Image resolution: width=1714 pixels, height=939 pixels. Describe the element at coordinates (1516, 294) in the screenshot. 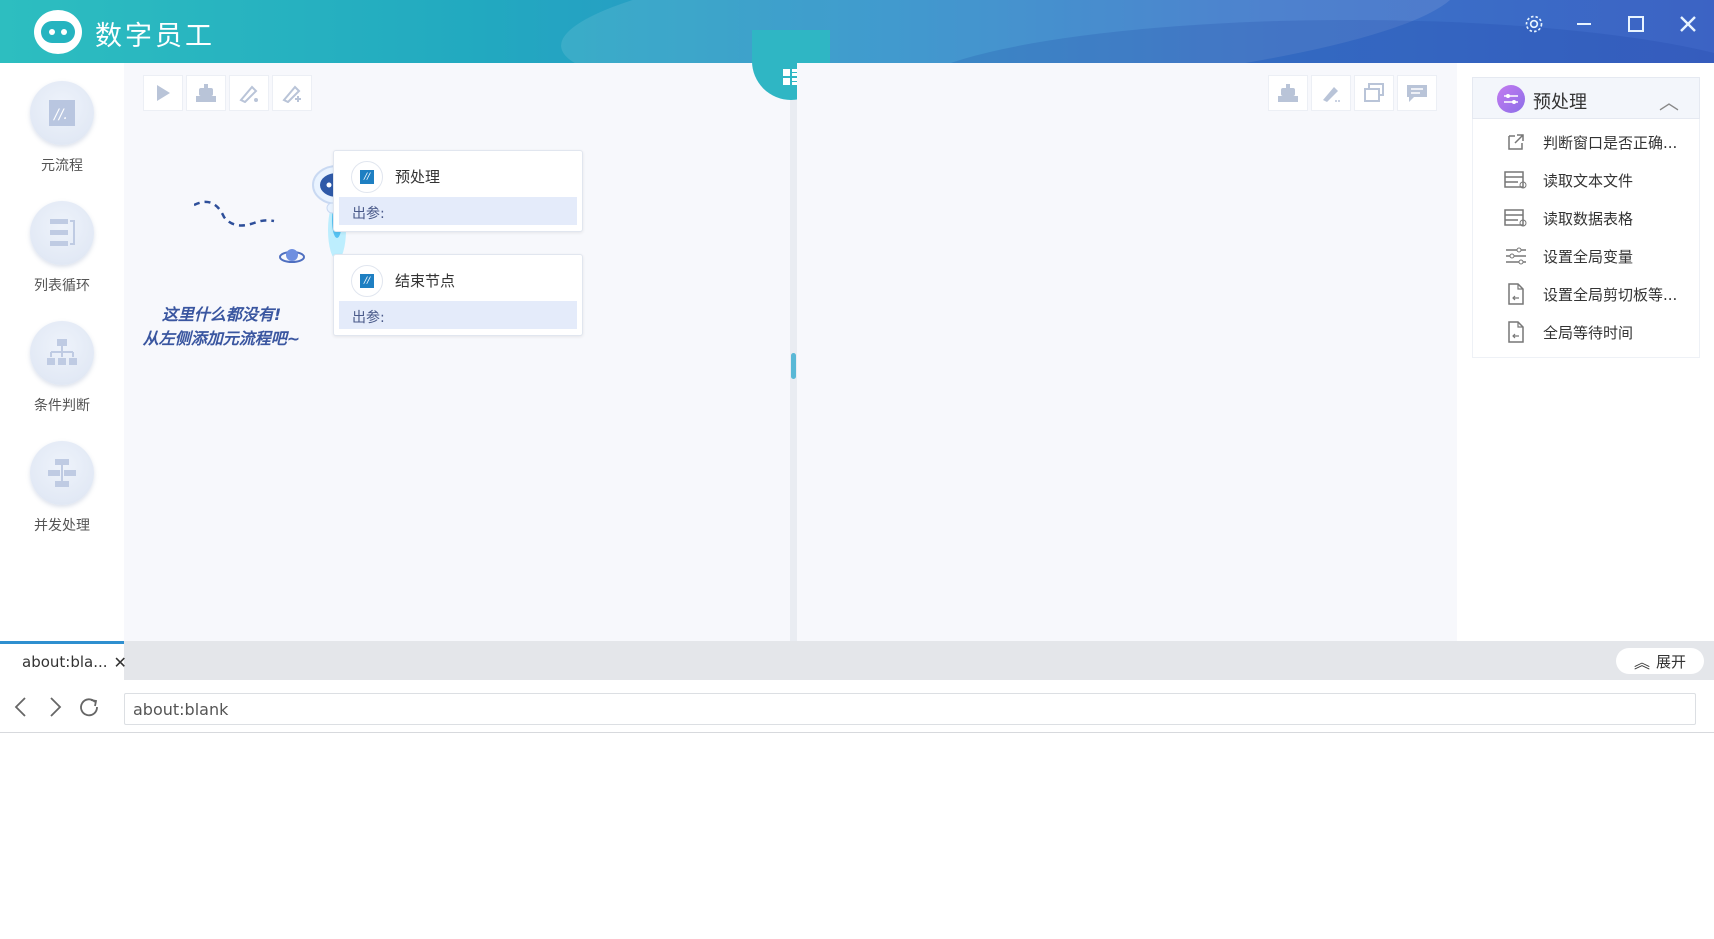

I see `clipboard-file-icon` at that location.